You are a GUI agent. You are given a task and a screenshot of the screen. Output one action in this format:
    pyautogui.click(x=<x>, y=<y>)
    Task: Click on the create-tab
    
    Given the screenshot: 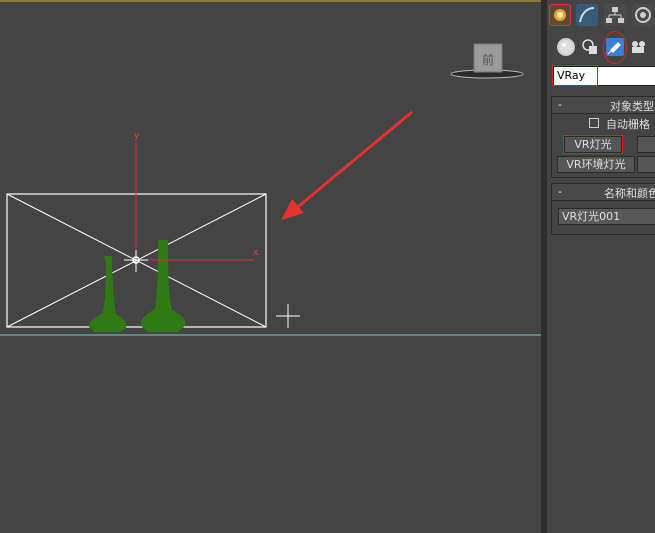 What is the action you would take?
    pyautogui.click(x=560, y=15)
    